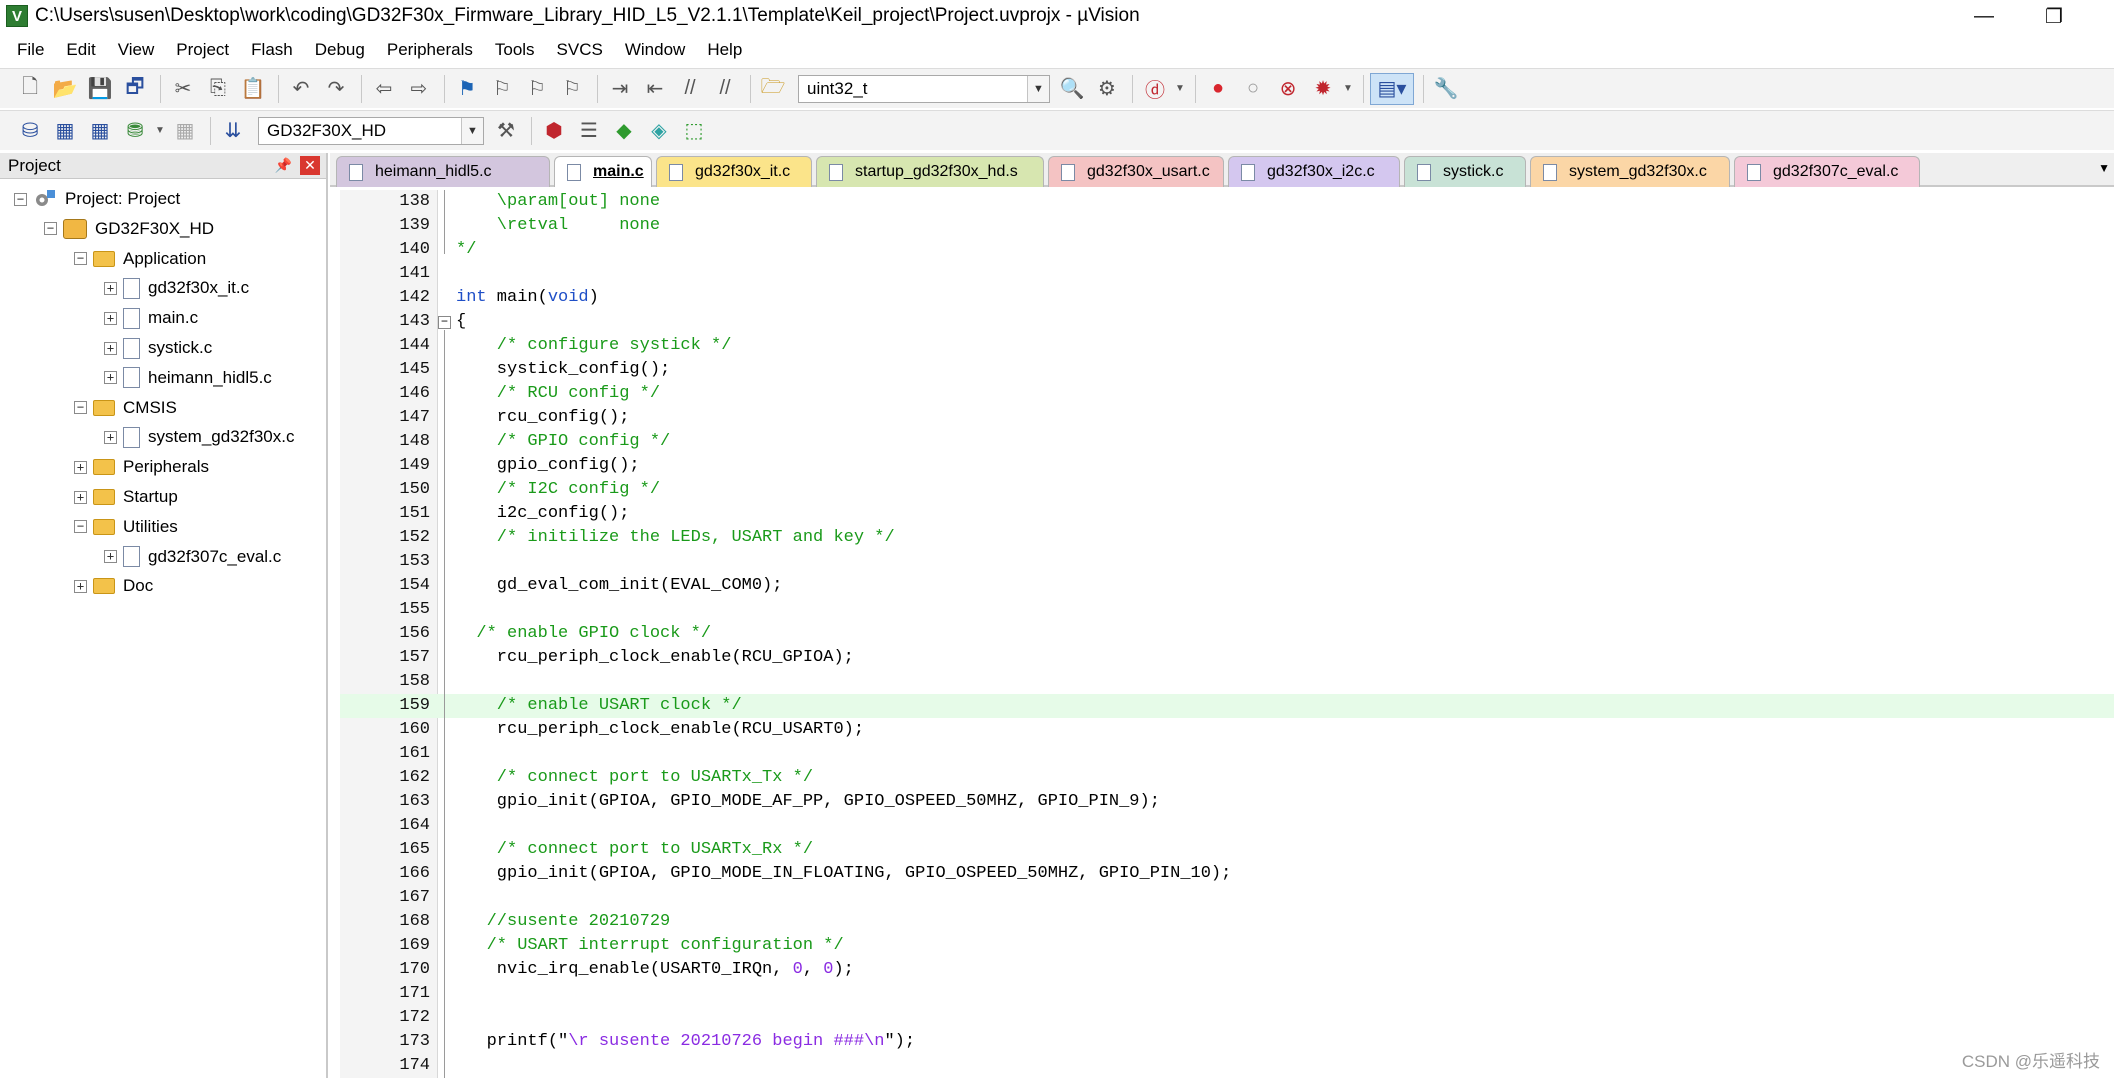 This screenshot has width=2114, height=1078. What do you see at coordinates (1227, 850) in the screenshot?
I see `code-line: 165 /* connect port to USARTx_Rx */` at bounding box center [1227, 850].